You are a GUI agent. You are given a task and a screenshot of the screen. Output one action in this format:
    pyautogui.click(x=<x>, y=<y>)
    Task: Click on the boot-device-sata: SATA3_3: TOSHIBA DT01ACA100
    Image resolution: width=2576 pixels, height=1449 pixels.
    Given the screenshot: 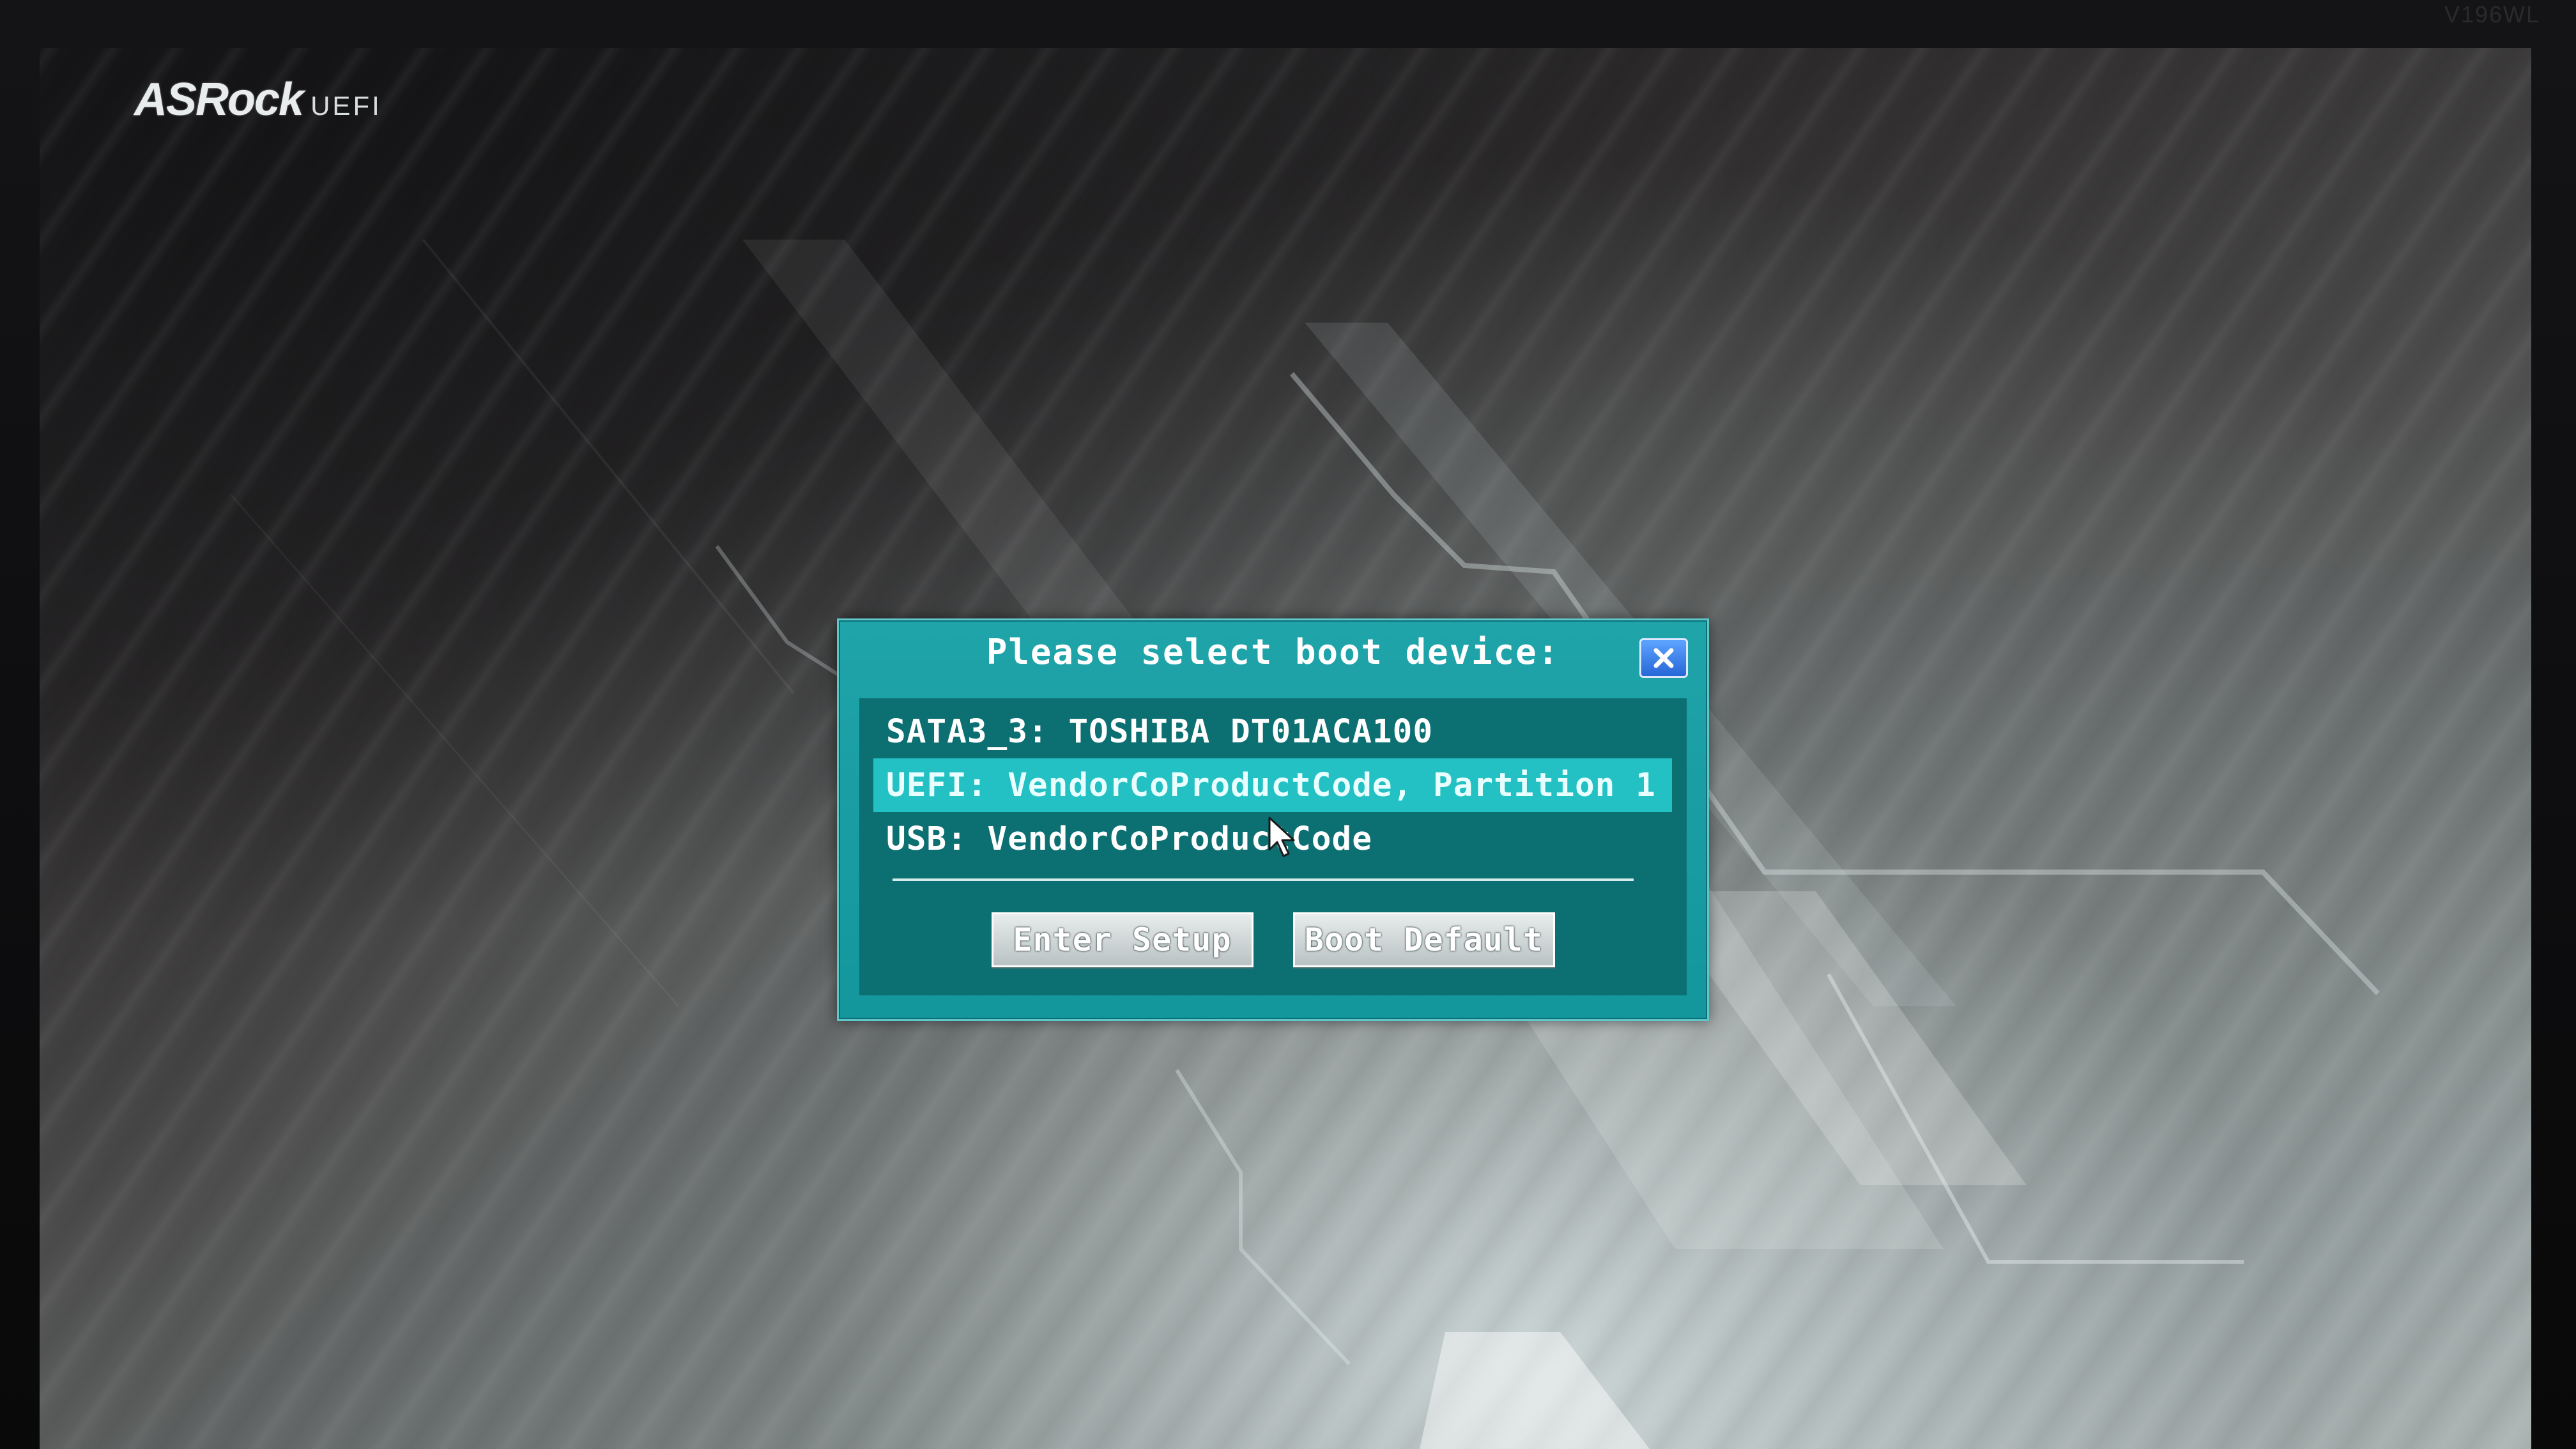 What is the action you would take?
    pyautogui.click(x=1272, y=731)
    